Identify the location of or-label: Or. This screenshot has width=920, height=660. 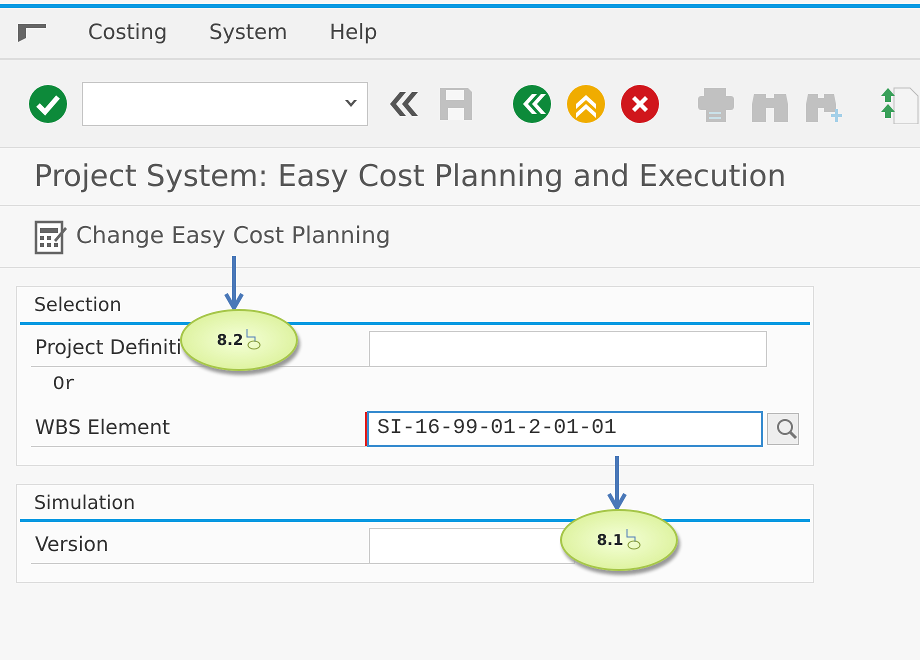
(64, 384).